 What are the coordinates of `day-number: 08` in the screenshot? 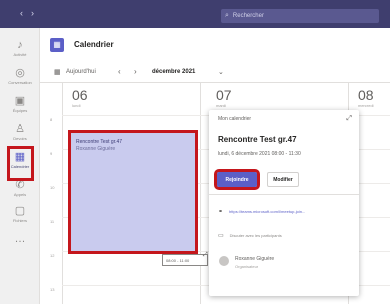 It's located at (366, 95).